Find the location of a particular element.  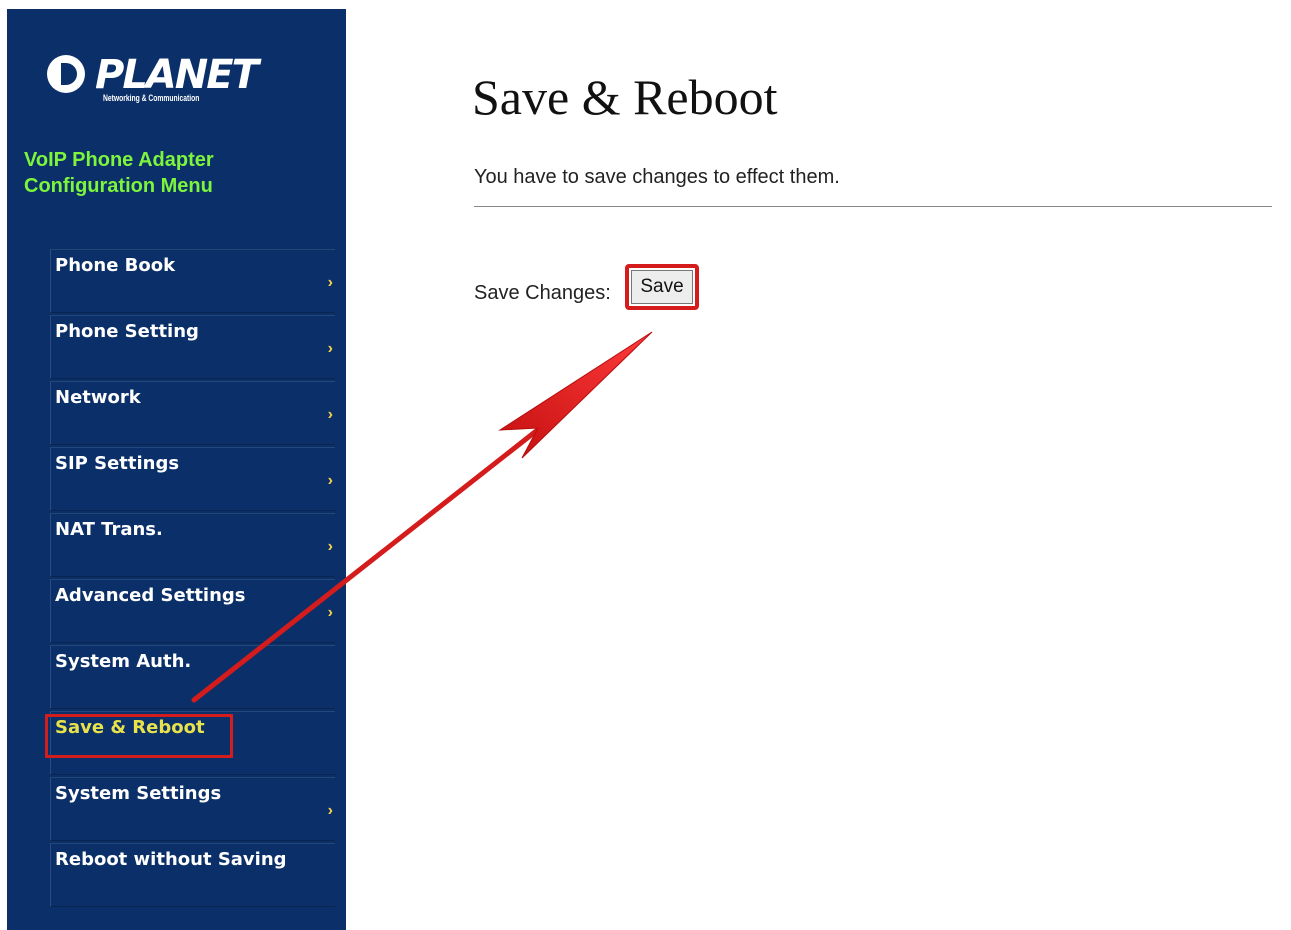

annotation-arrow is located at coordinates (422, 517).